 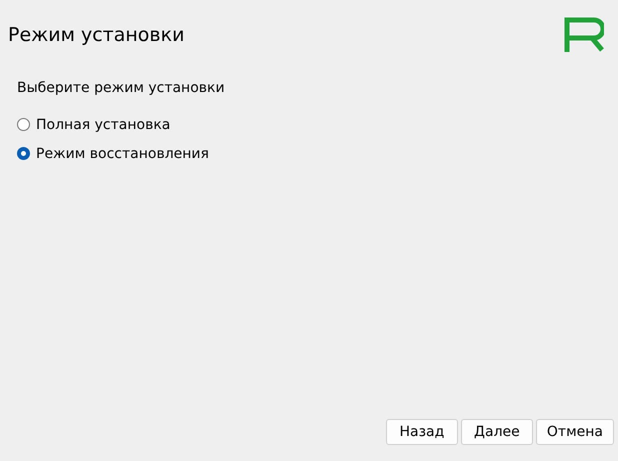 I want to click on option-label: Полная установка, so click(x=103, y=124).